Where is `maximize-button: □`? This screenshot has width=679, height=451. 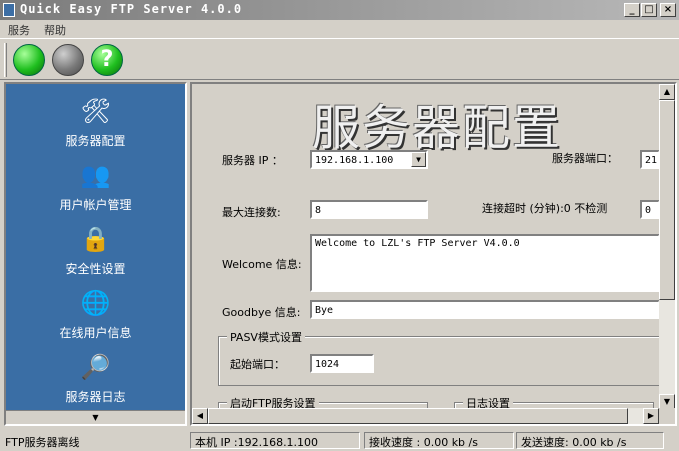 maximize-button: □ is located at coordinates (649, 10).